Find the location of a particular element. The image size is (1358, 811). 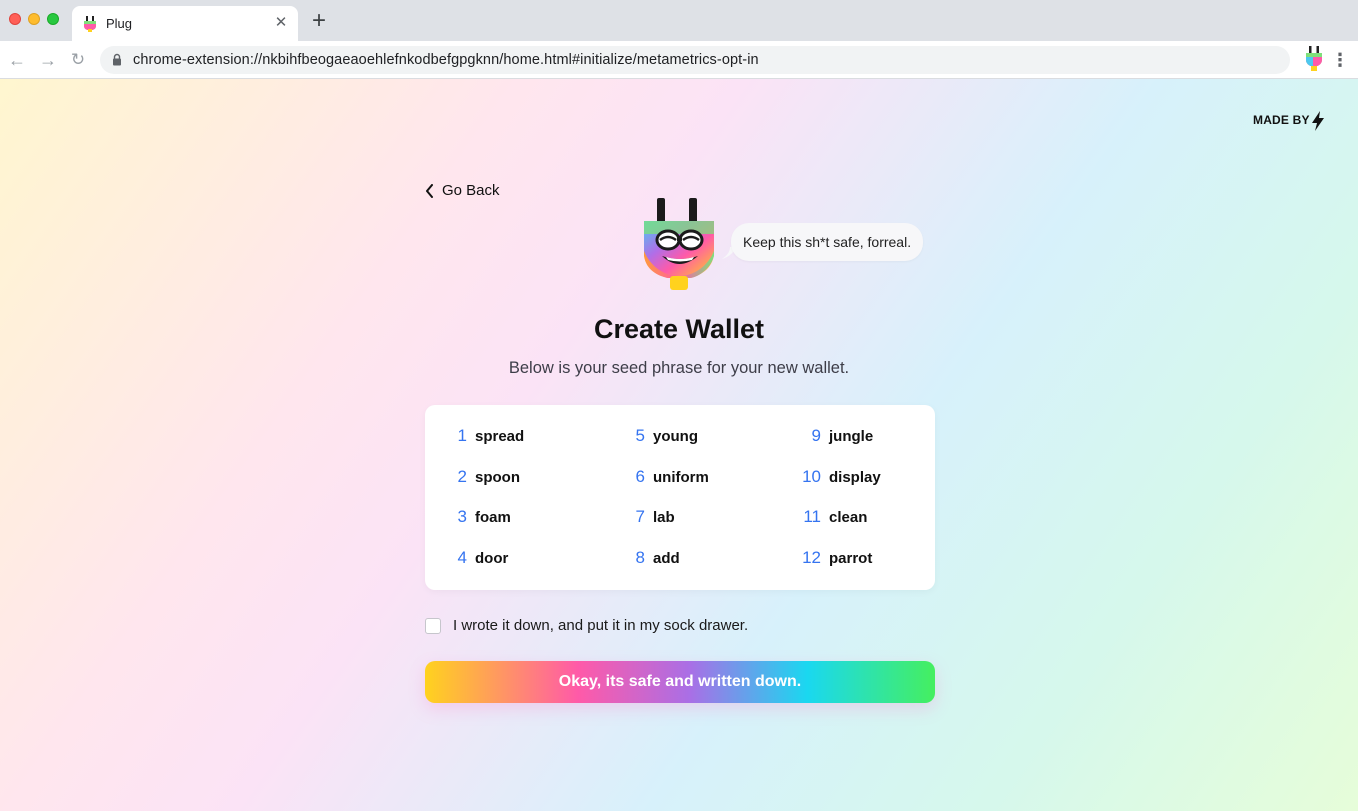

browser-tab: Plug ✕ is located at coordinates (185, 23).